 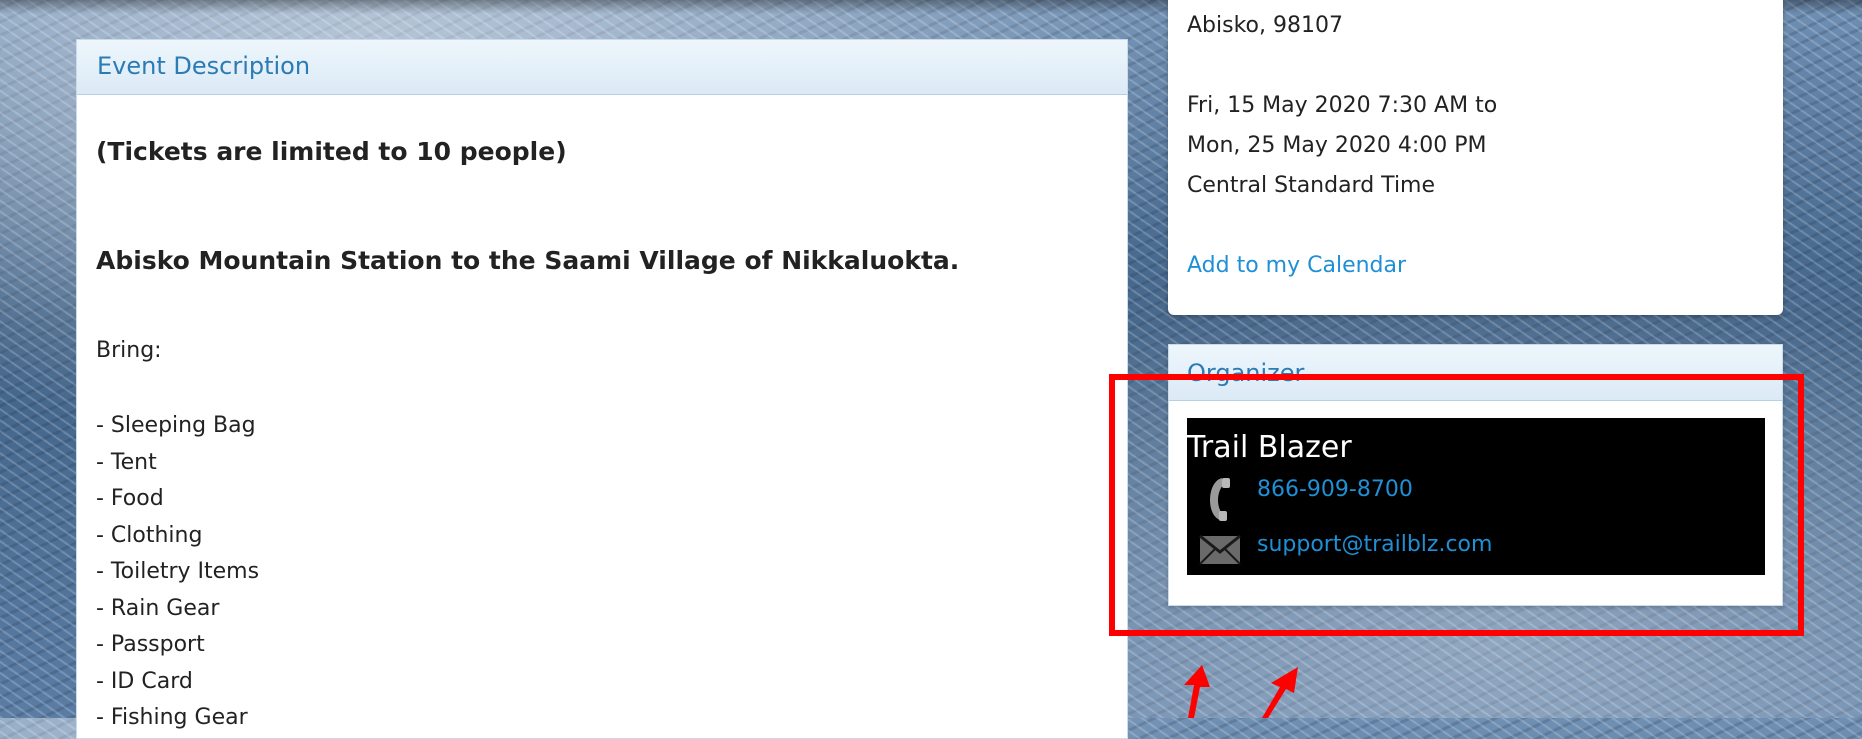 I want to click on annotation-arrows, so click(x=1241, y=691).